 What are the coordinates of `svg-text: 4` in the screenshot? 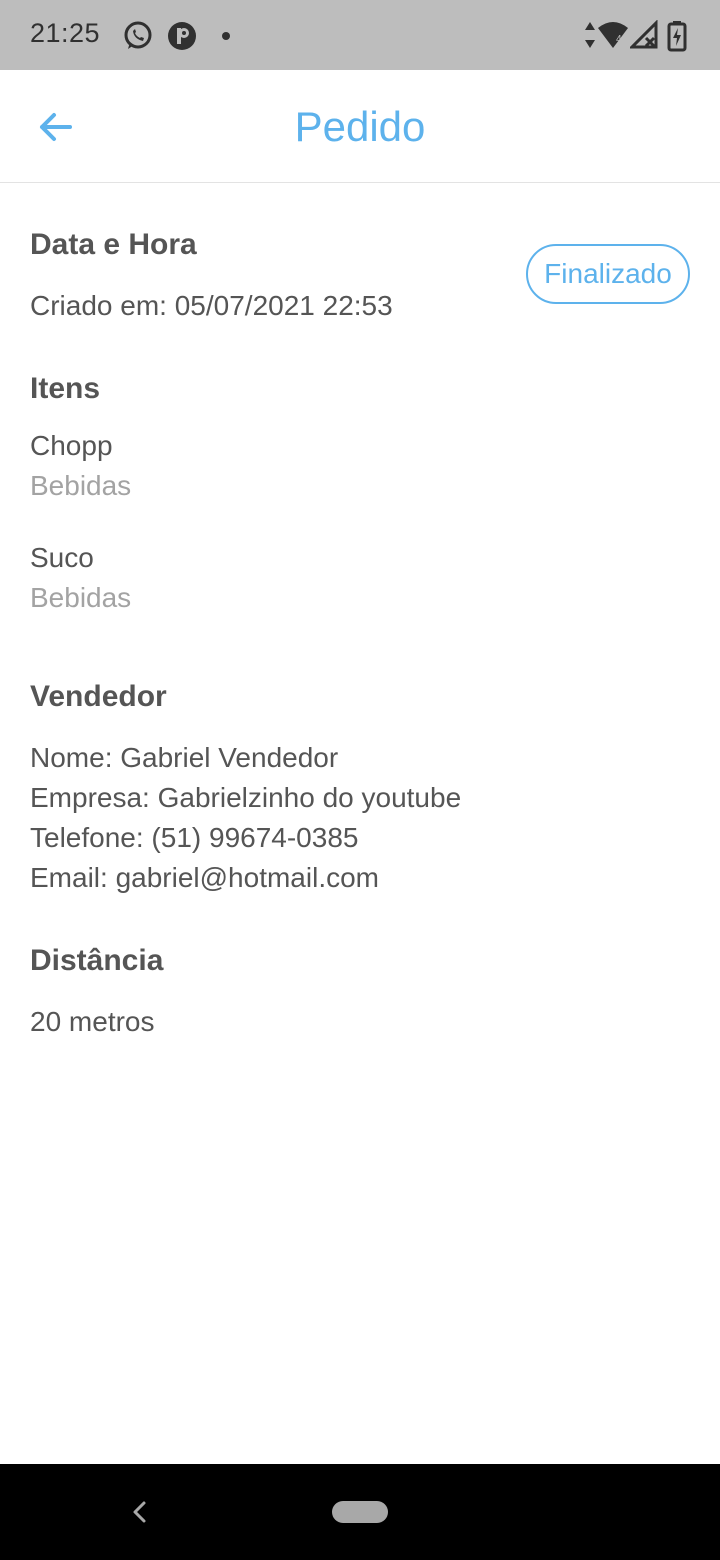 It's located at (619, 39).